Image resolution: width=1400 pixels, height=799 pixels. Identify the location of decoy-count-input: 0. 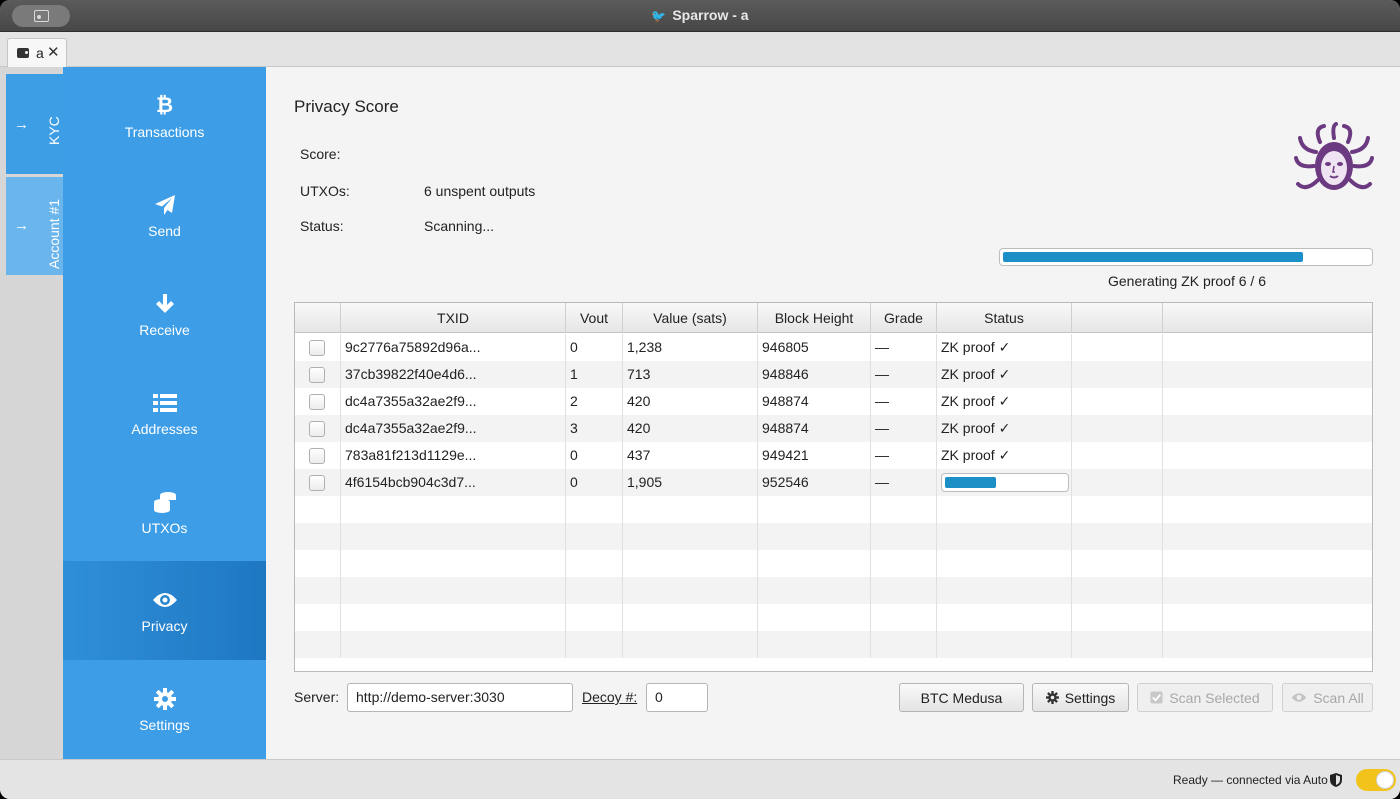
(677, 697).